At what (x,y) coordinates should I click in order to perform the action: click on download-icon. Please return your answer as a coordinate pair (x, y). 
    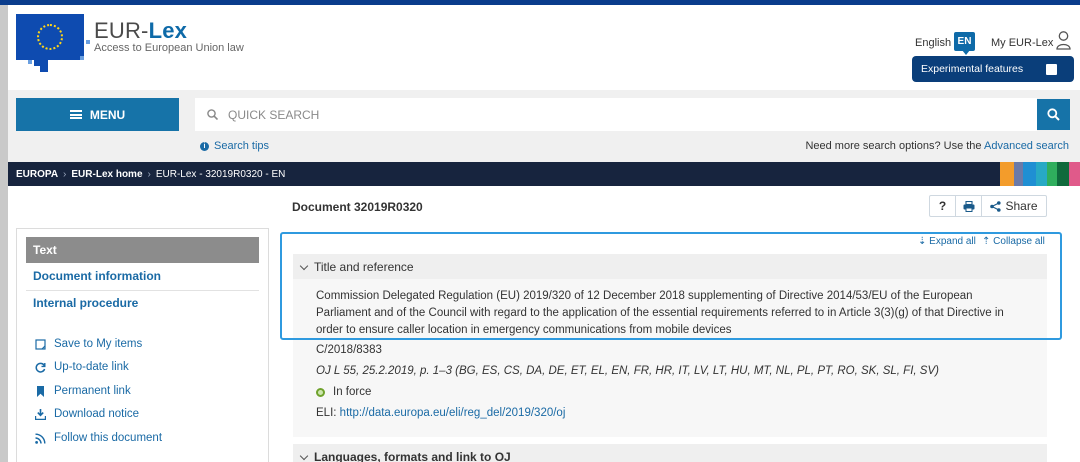
    Looking at the image, I should click on (40, 414).